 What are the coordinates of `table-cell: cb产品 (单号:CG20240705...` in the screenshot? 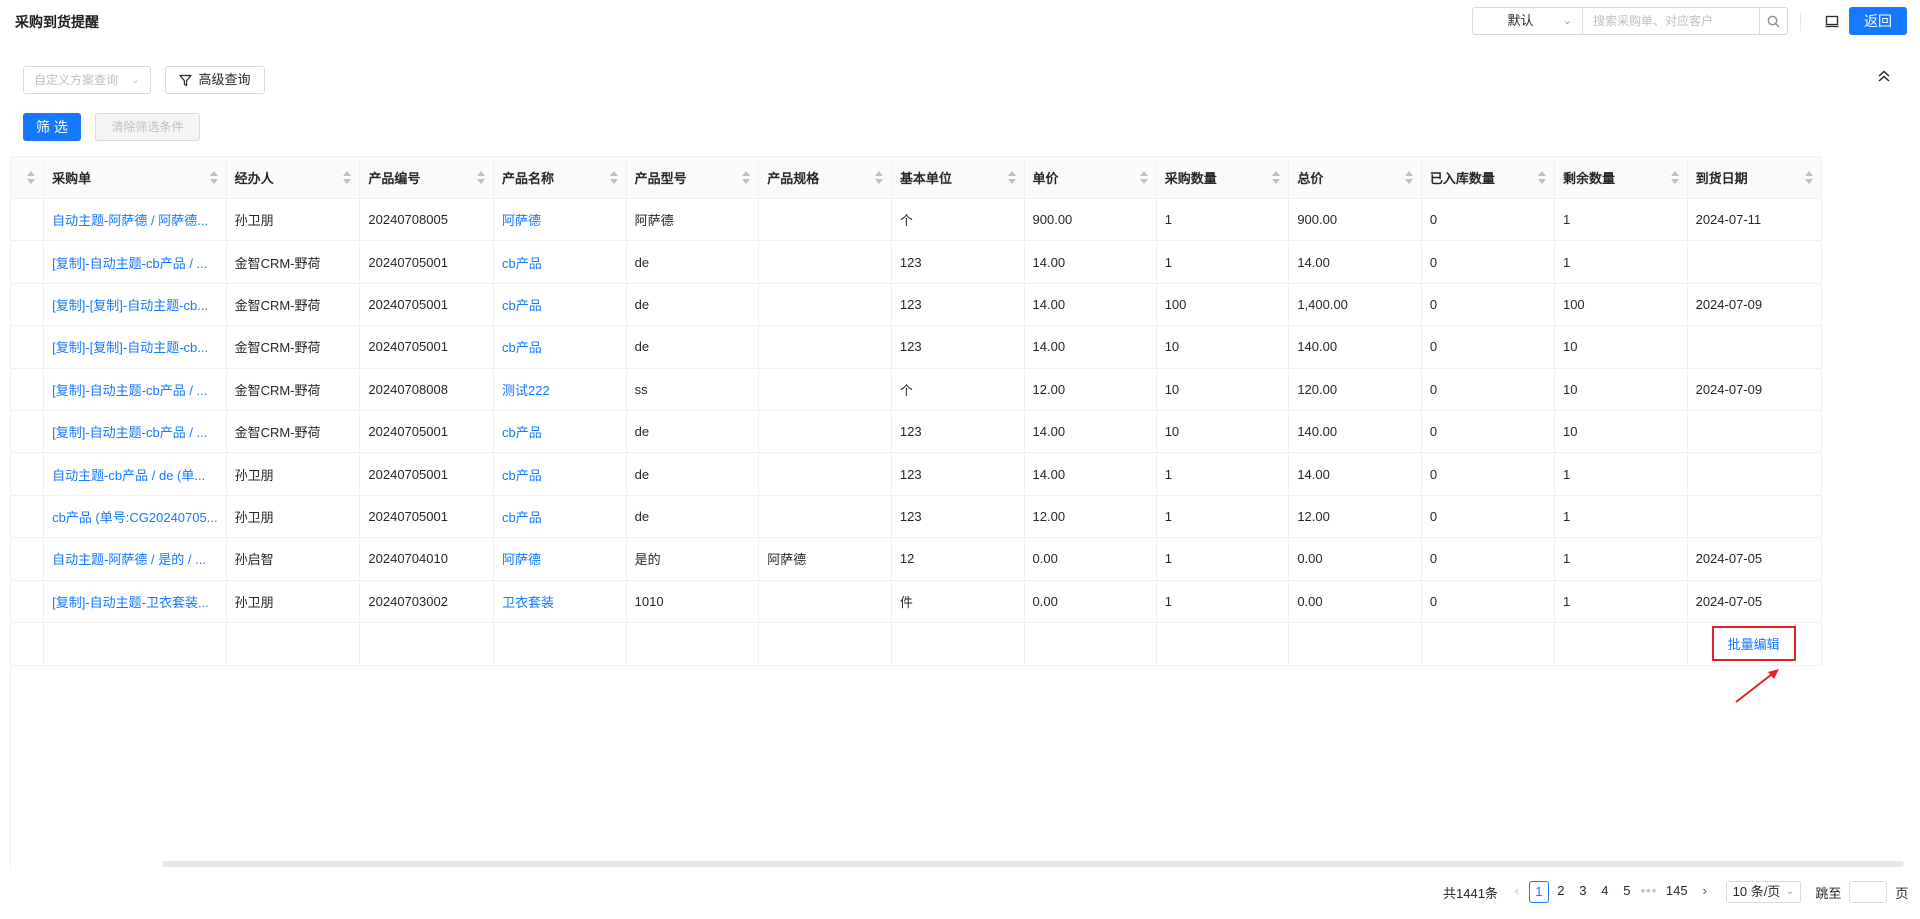 It's located at (135, 517).